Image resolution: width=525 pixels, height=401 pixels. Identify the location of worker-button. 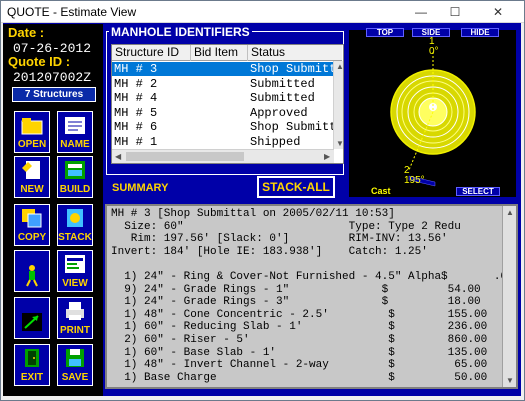
(32, 271).